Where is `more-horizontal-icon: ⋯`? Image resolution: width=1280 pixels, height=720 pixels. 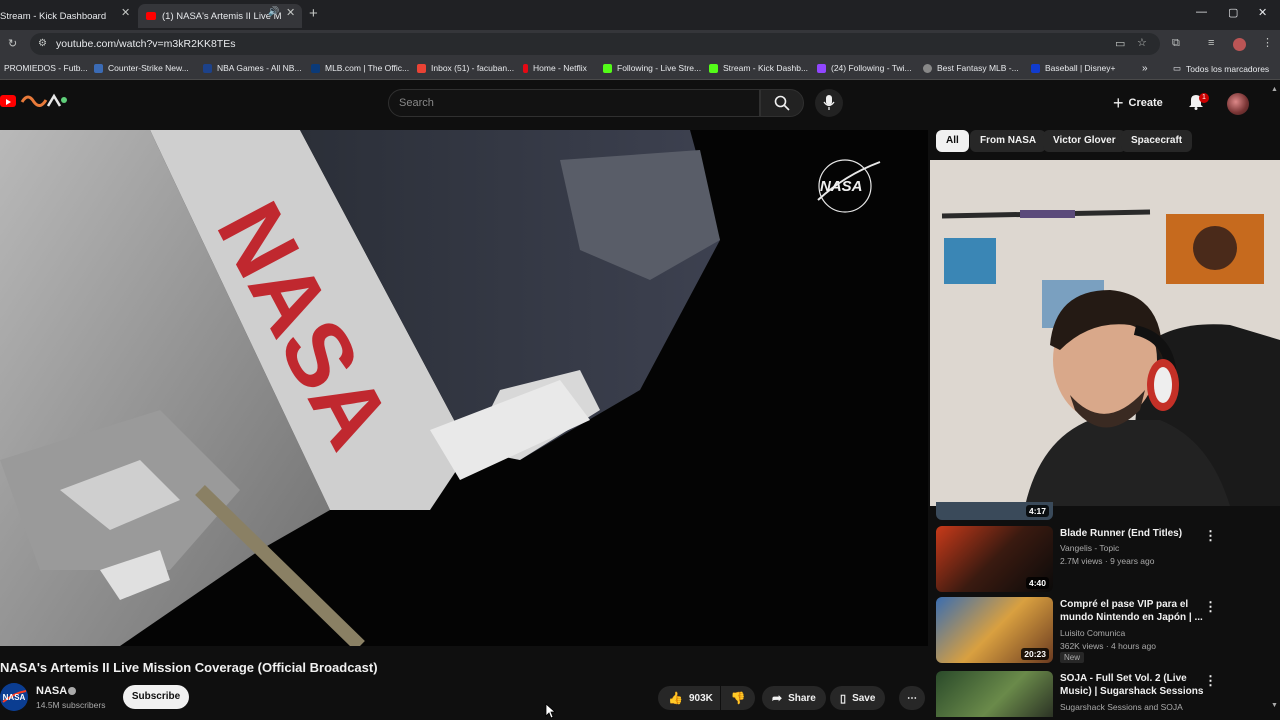
more-horizontal-icon: ⋯ is located at coordinates (912, 698).